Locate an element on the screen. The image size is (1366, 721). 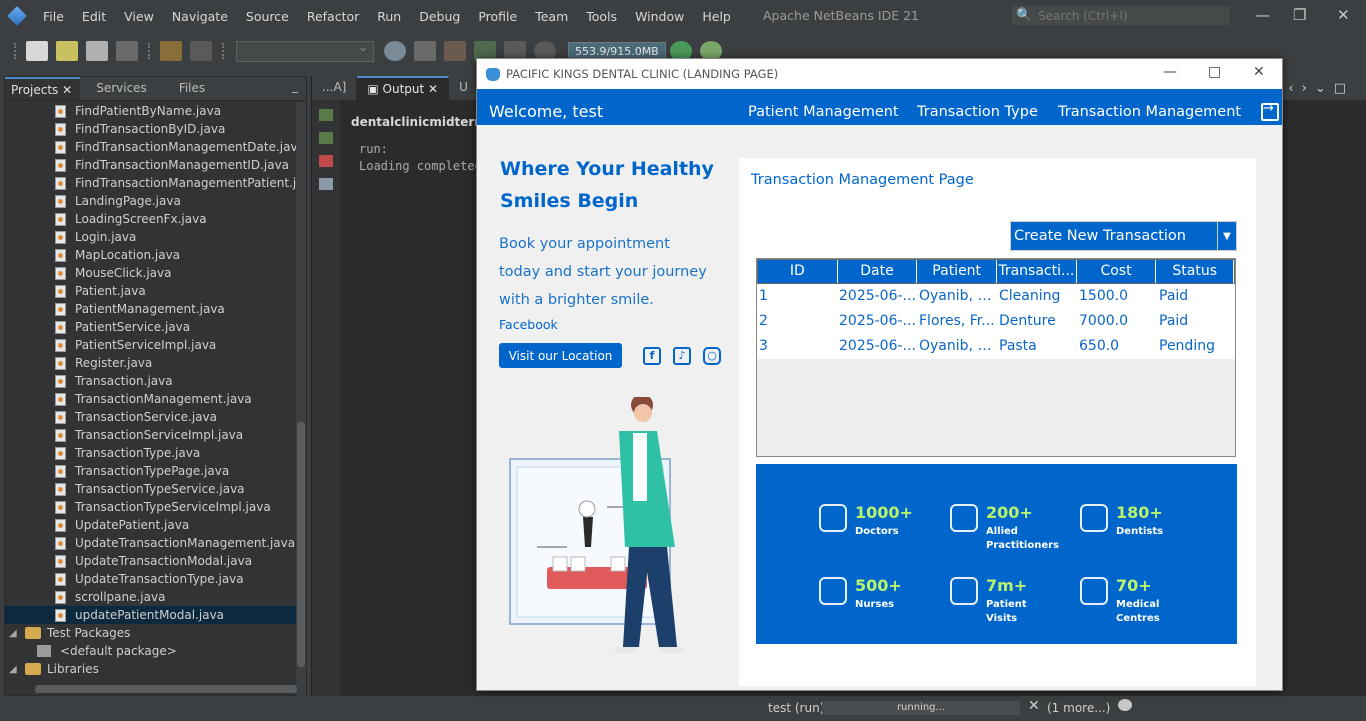
build-hammer-icon is located at coordinates (425, 51).